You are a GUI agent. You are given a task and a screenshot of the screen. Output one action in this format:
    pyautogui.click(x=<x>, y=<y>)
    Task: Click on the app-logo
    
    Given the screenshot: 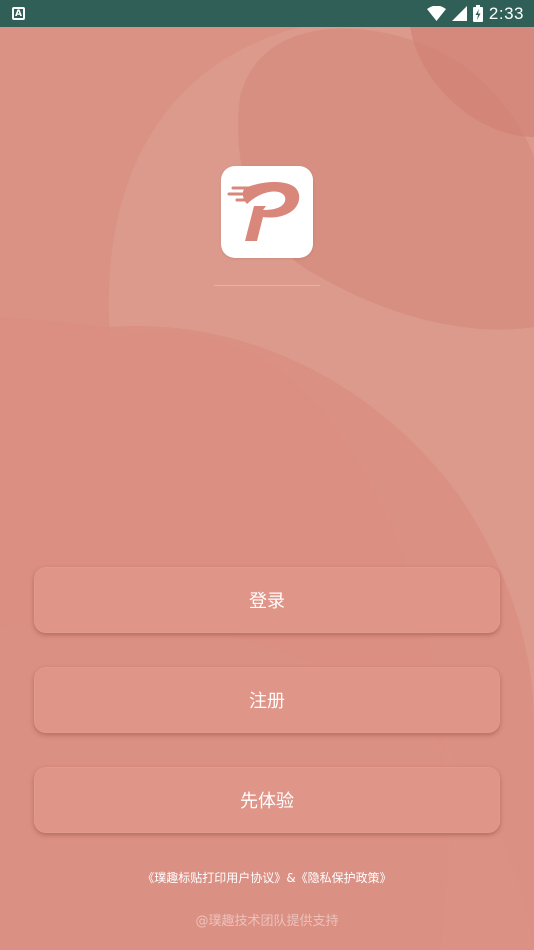 What is the action you would take?
    pyautogui.click(x=267, y=212)
    